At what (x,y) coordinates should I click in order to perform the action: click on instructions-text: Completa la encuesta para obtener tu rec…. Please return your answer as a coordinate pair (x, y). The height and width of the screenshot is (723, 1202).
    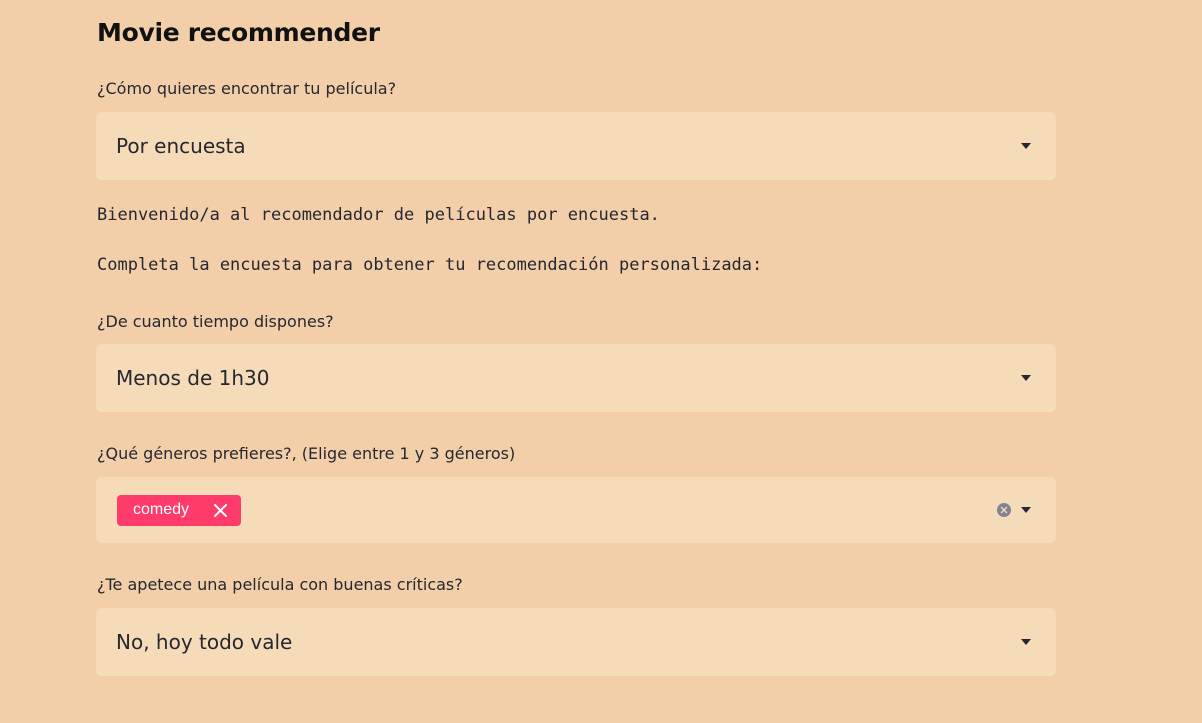
    Looking at the image, I should click on (430, 265).